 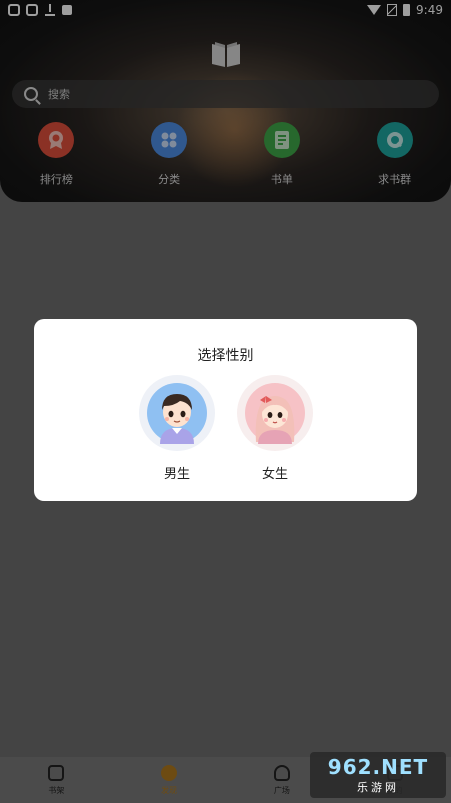 I want to click on dialog-title: 选择性别, so click(x=225, y=356).